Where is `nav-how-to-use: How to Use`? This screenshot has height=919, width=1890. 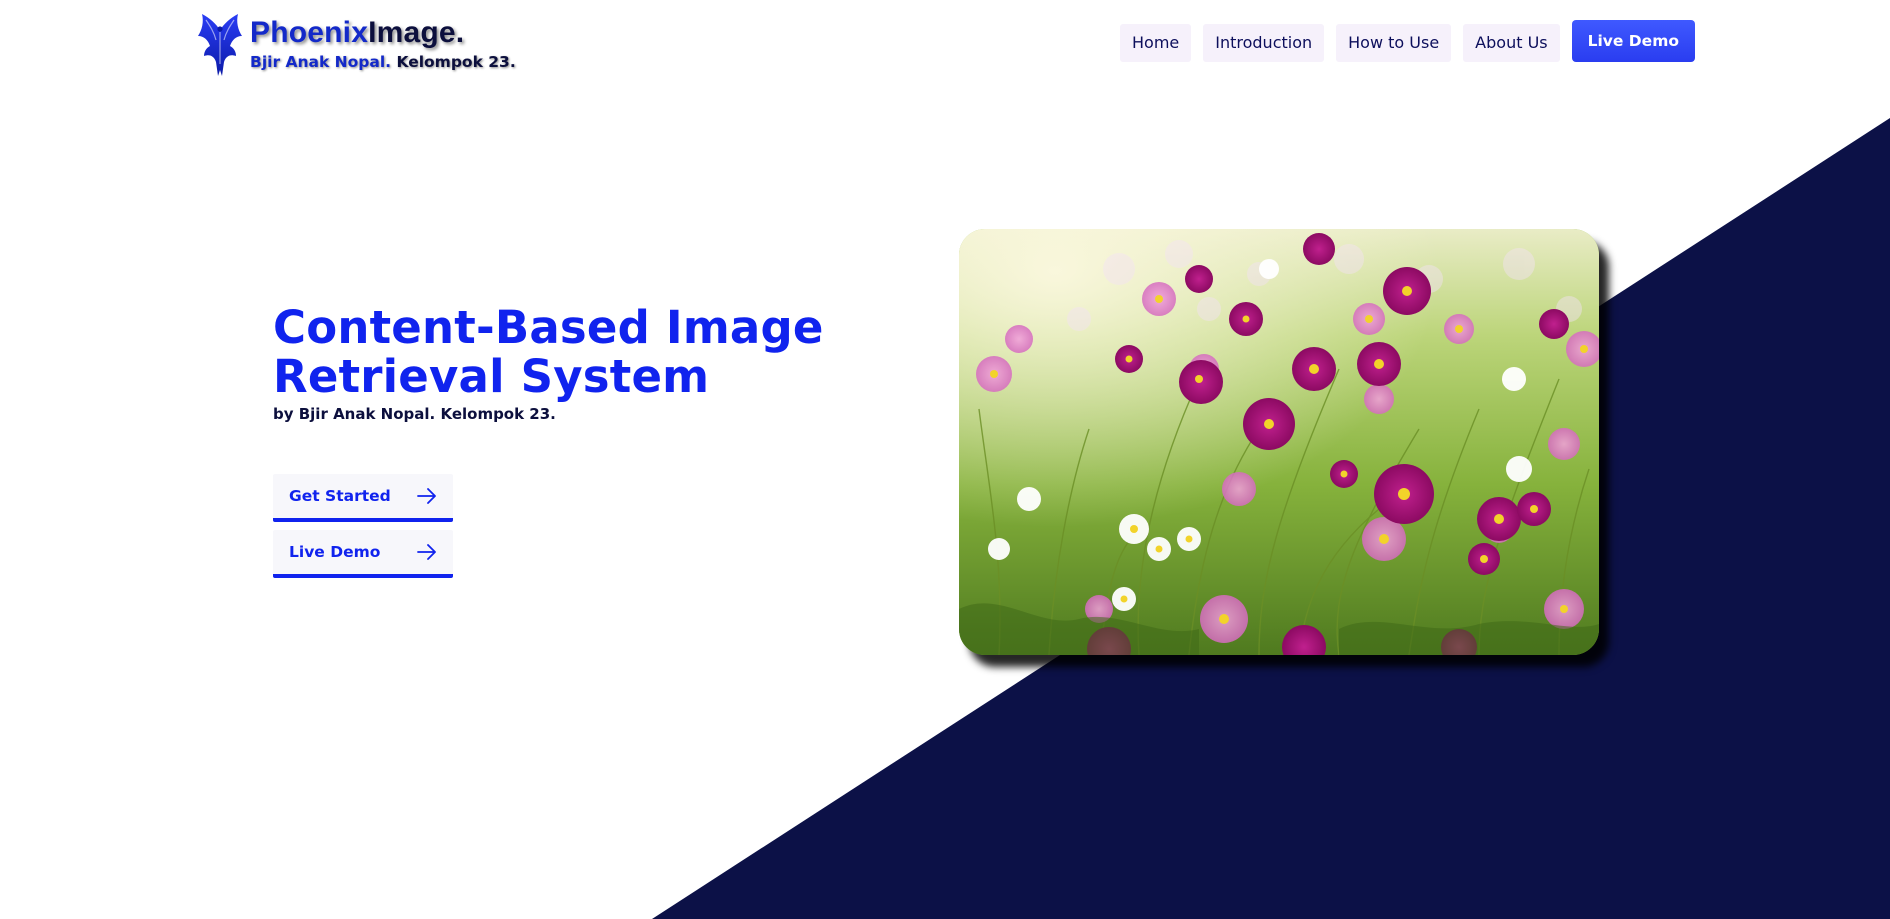
nav-how-to-use: How to Use is located at coordinates (1394, 43).